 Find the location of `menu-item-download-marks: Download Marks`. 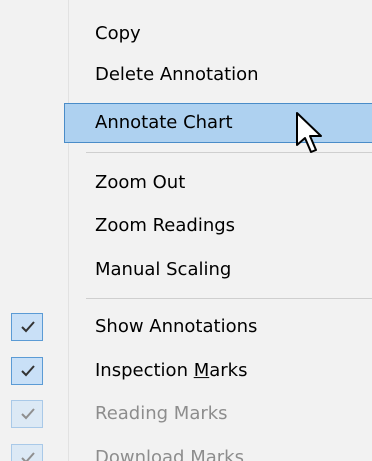

menu-item-download-marks: Download Marks is located at coordinates (186, 449).